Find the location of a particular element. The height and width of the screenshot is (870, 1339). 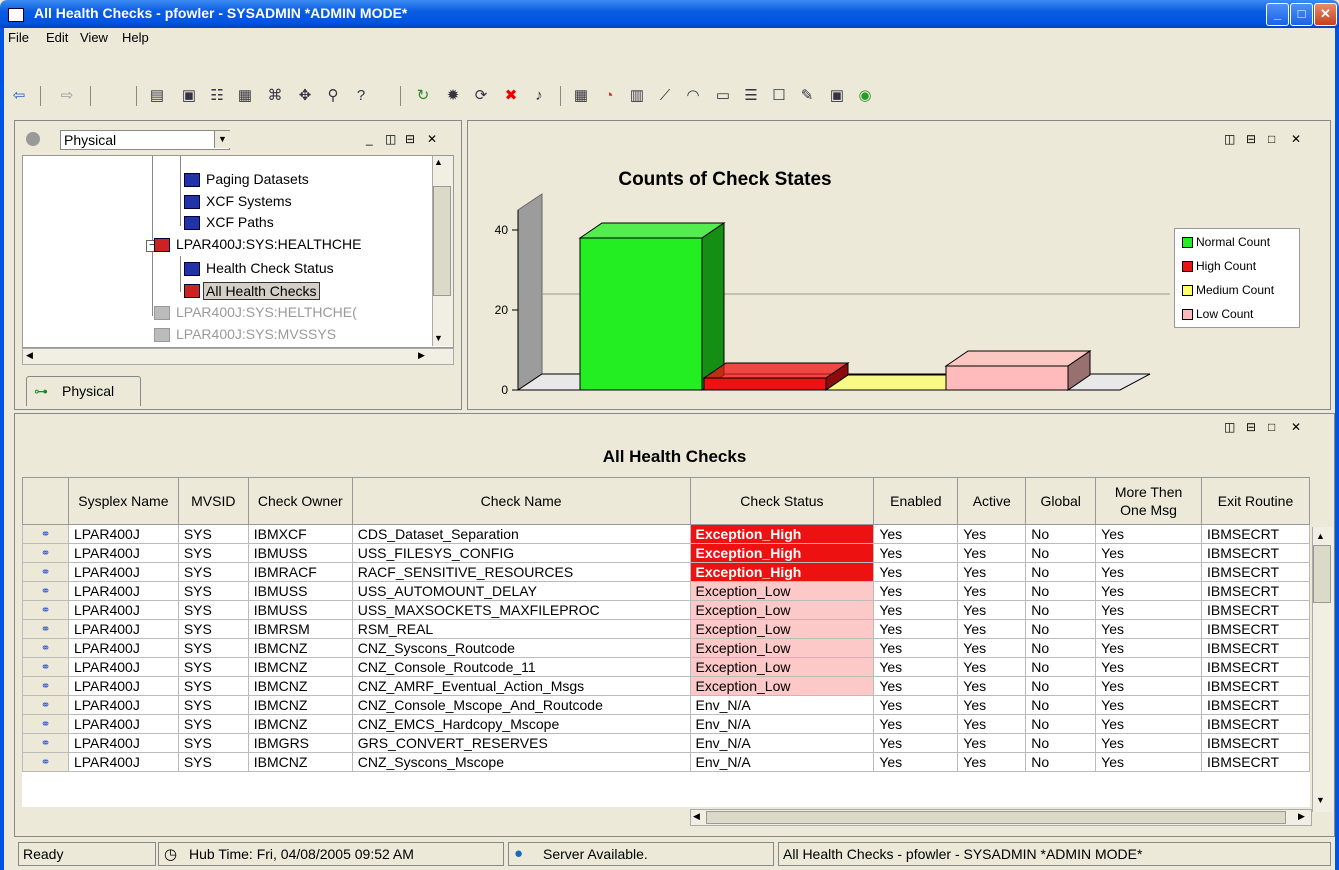

stop-icon: ✹ is located at coordinates (453, 96).